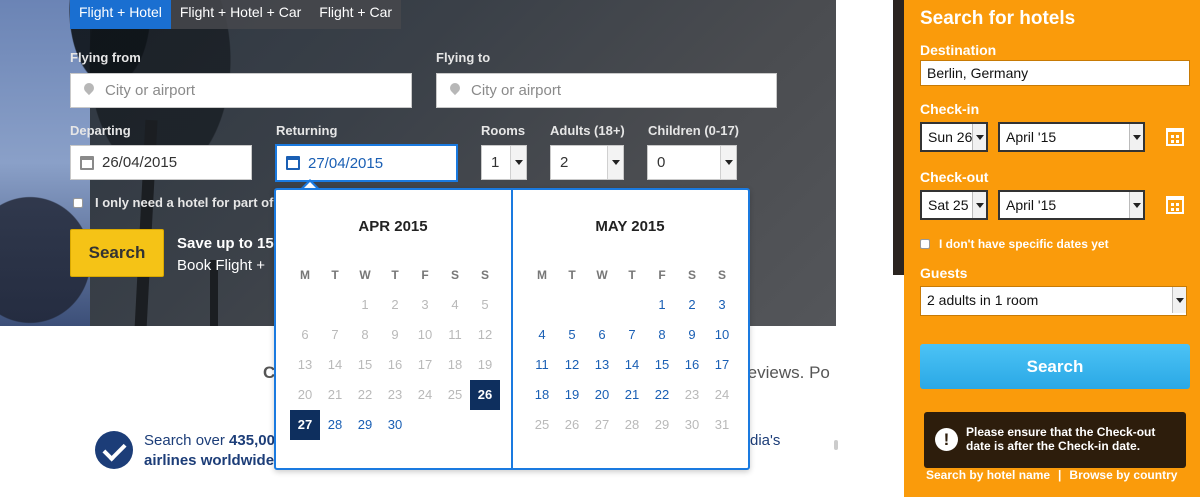 The image size is (1200, 497). Describe the element at coordinates (632, 365) in the screenshot. I see `day-cell: 14` at that location.